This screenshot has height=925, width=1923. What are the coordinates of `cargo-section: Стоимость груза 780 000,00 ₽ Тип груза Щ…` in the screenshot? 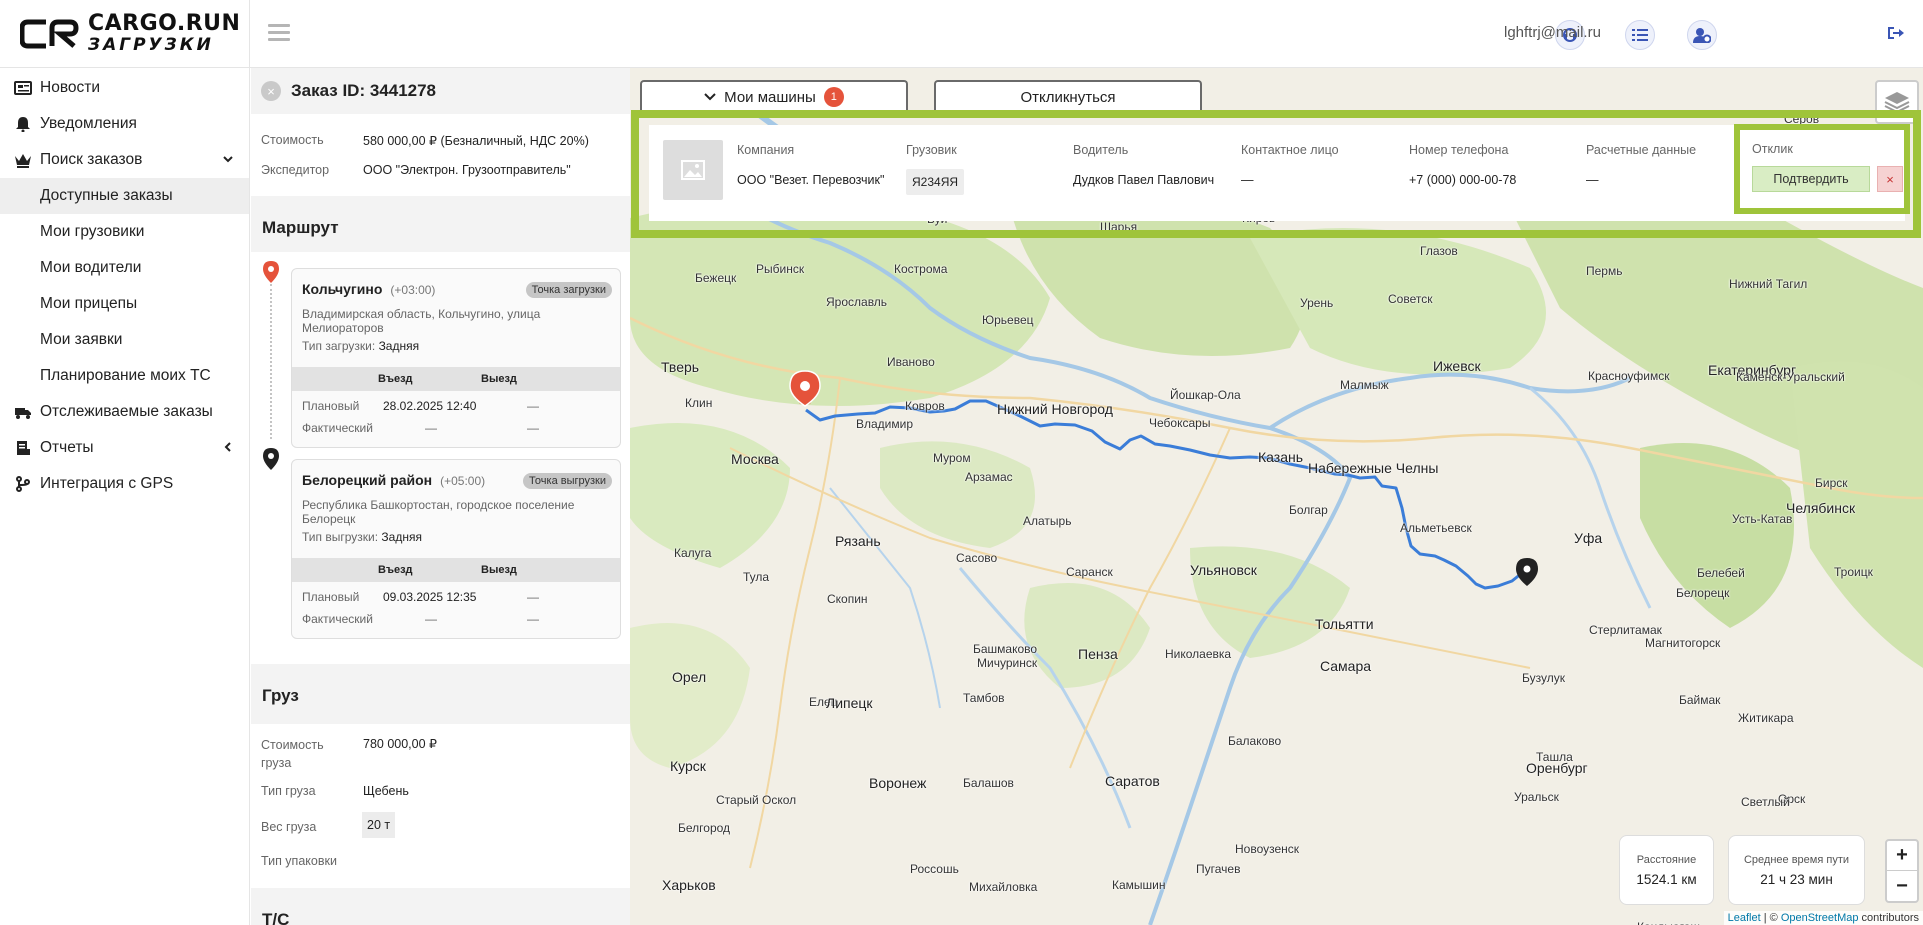 It's located at (440, 806).